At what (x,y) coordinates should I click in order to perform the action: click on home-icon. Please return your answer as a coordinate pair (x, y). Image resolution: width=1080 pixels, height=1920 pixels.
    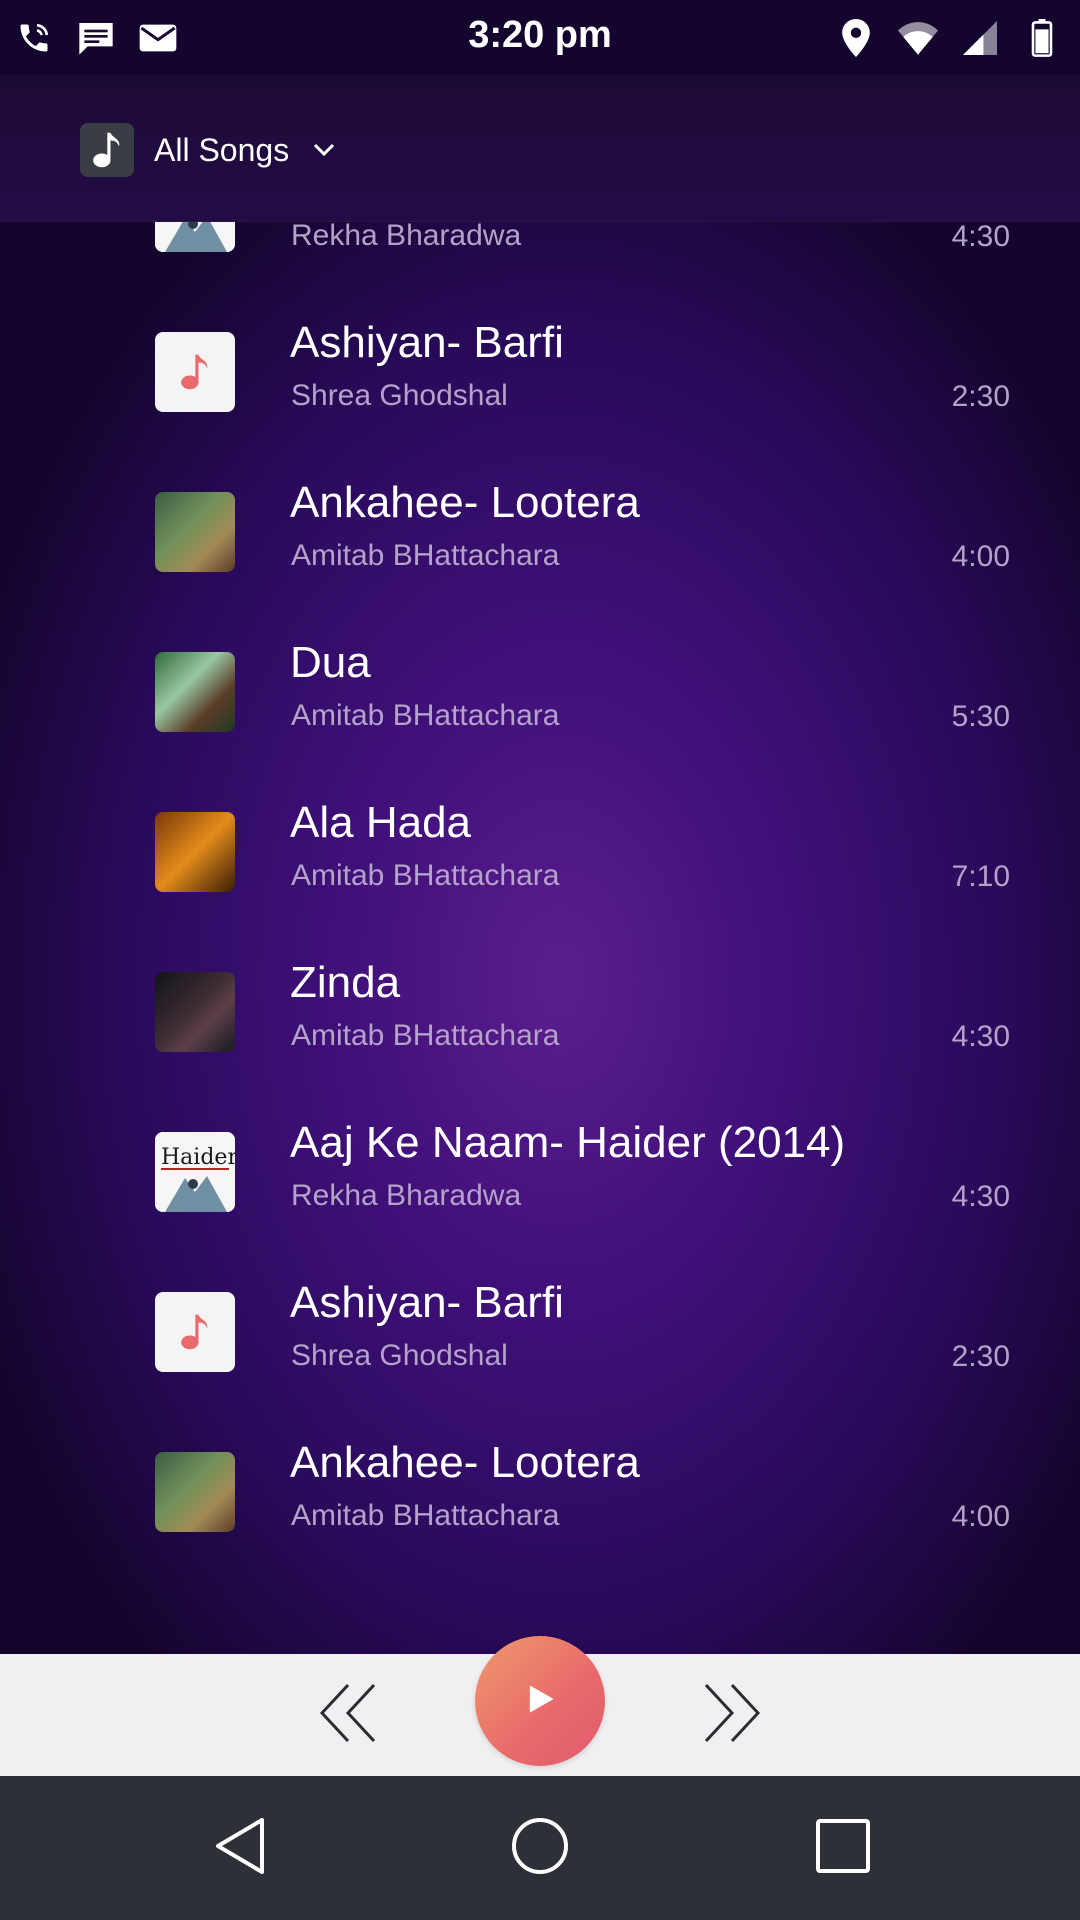
    Looking at the image, I should click on (540, 1848).